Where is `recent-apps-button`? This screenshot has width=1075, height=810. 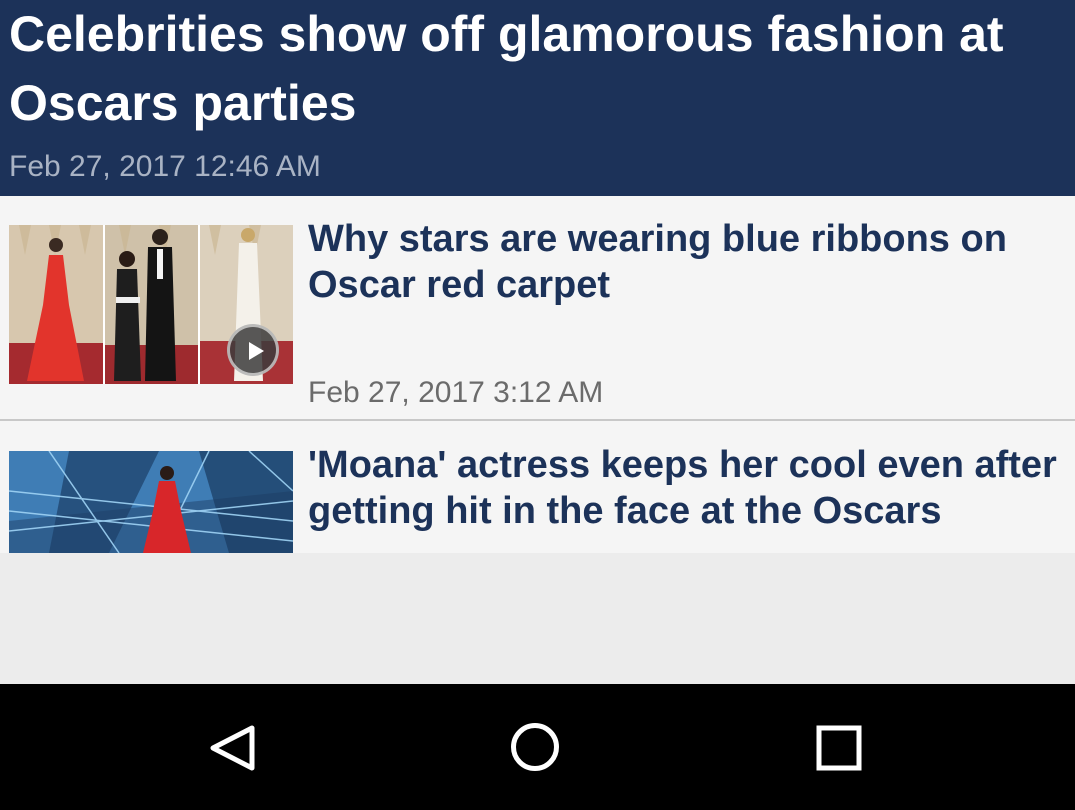 recent-apps-button is located at coordinates (839, 747).